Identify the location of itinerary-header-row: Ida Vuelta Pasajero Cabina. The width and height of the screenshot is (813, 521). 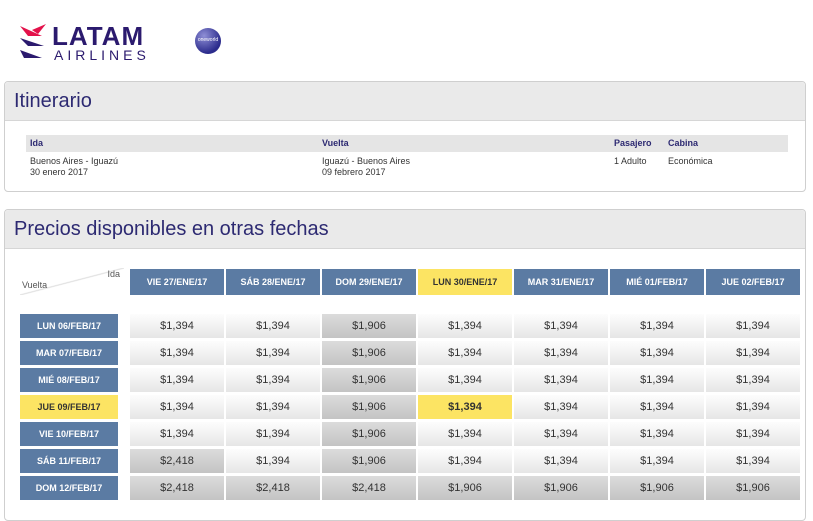
(407, 143).